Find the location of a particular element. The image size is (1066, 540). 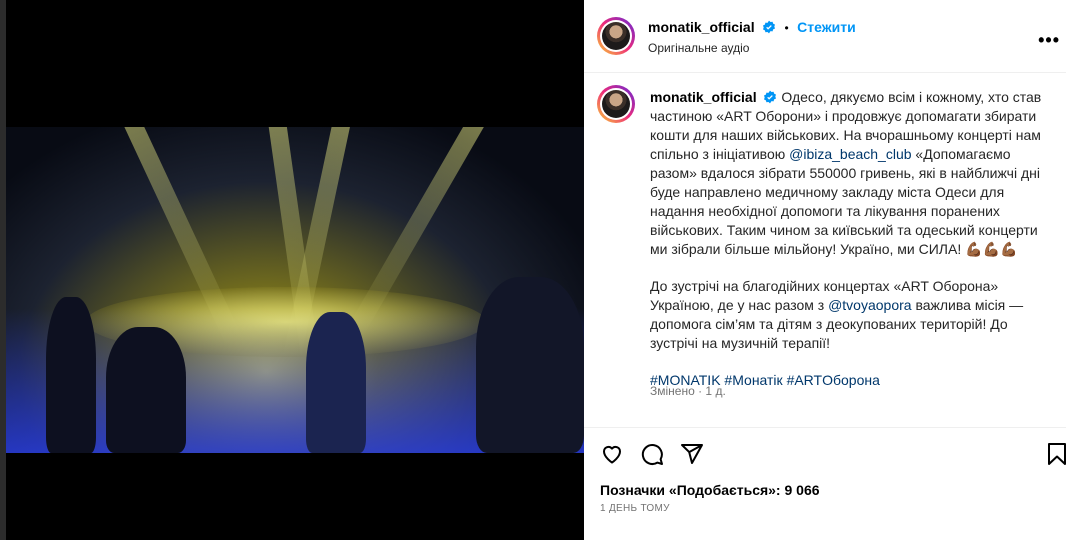

share-icon is located at coordinates (692, 454).